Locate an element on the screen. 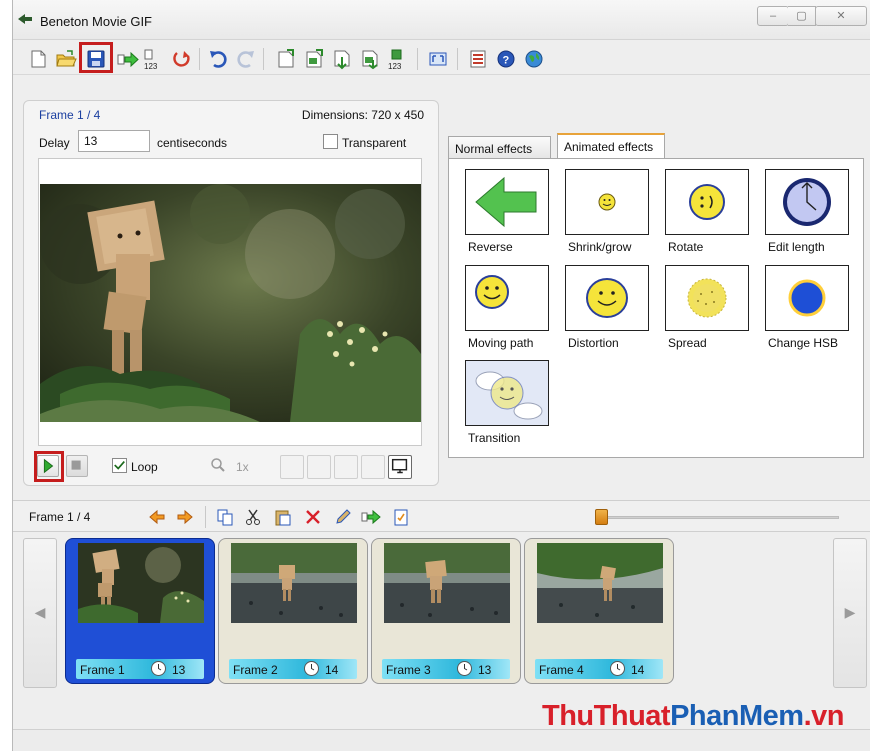 The height and width of the screenshot is (751, 870). frame-footer: Frame 2 14 is located at coordinates (293, 669).